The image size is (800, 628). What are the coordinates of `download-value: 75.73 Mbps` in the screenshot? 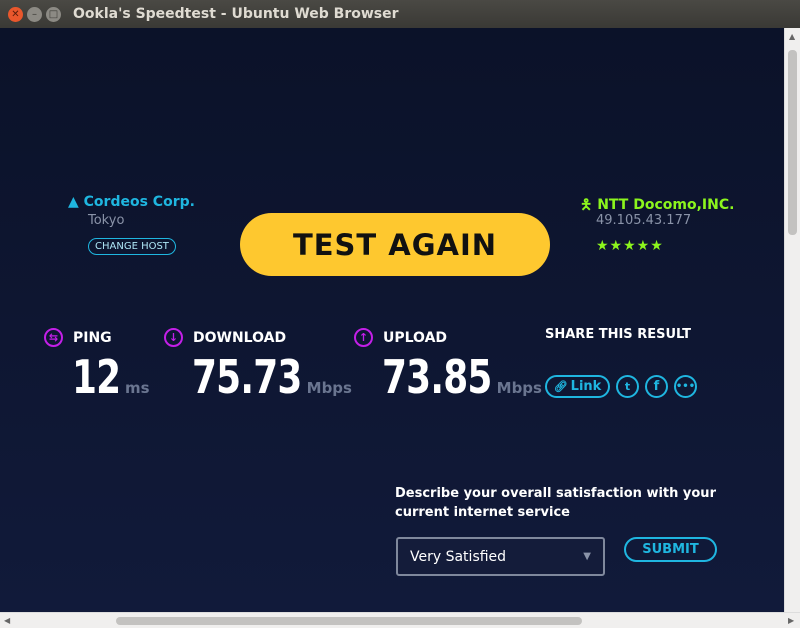 It's located at (272, 377).